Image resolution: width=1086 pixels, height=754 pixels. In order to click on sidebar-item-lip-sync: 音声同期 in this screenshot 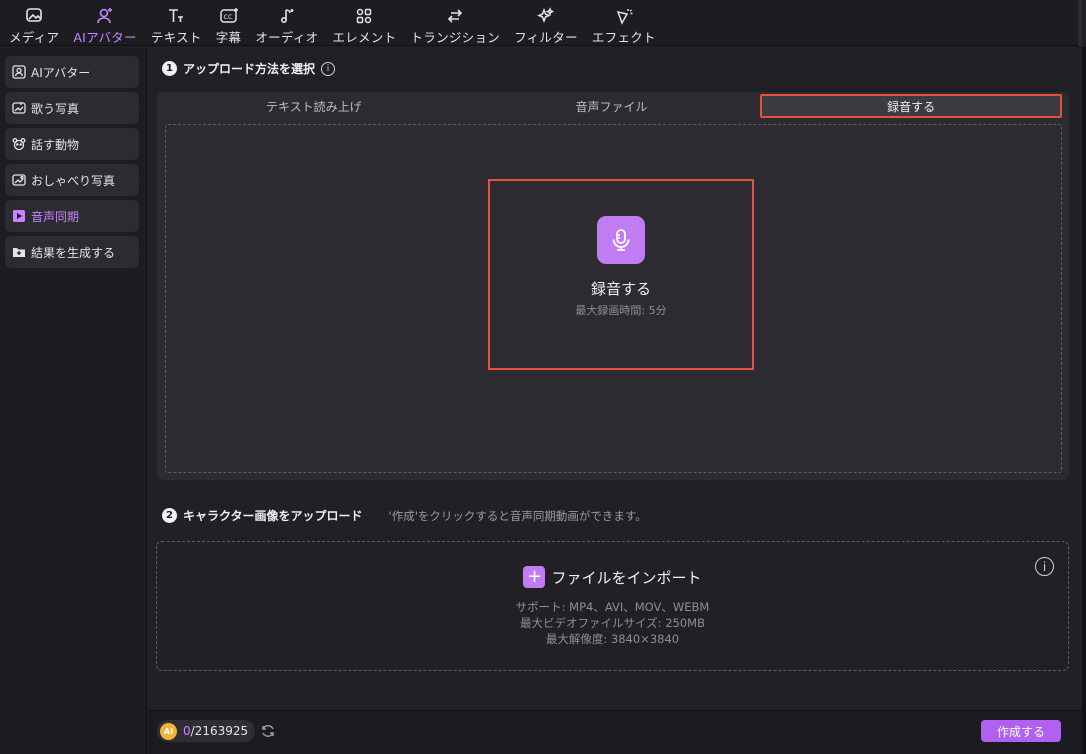, I will do `click(72, 216)`.